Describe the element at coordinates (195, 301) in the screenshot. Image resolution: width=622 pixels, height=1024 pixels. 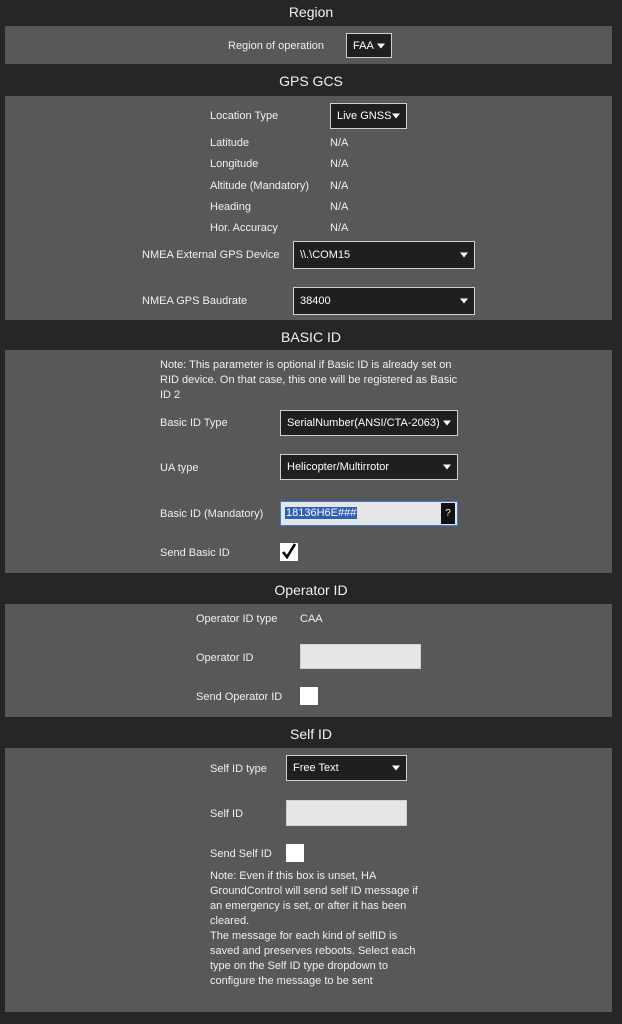
I see `nmea-baud-label: NMEA GPS Baudrate` at that location.